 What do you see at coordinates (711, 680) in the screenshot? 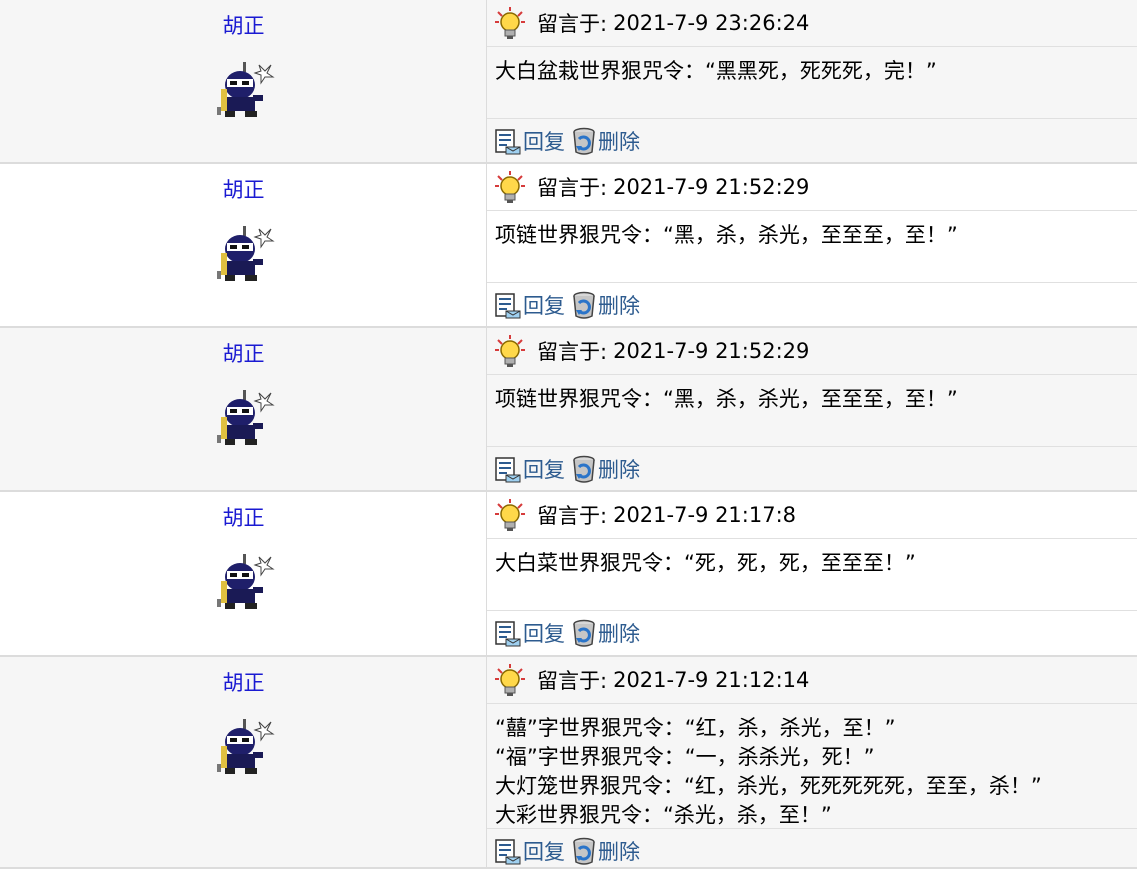
I see `post-time: 2021-7-9 21:12:14` at bounding box center [711, 680].